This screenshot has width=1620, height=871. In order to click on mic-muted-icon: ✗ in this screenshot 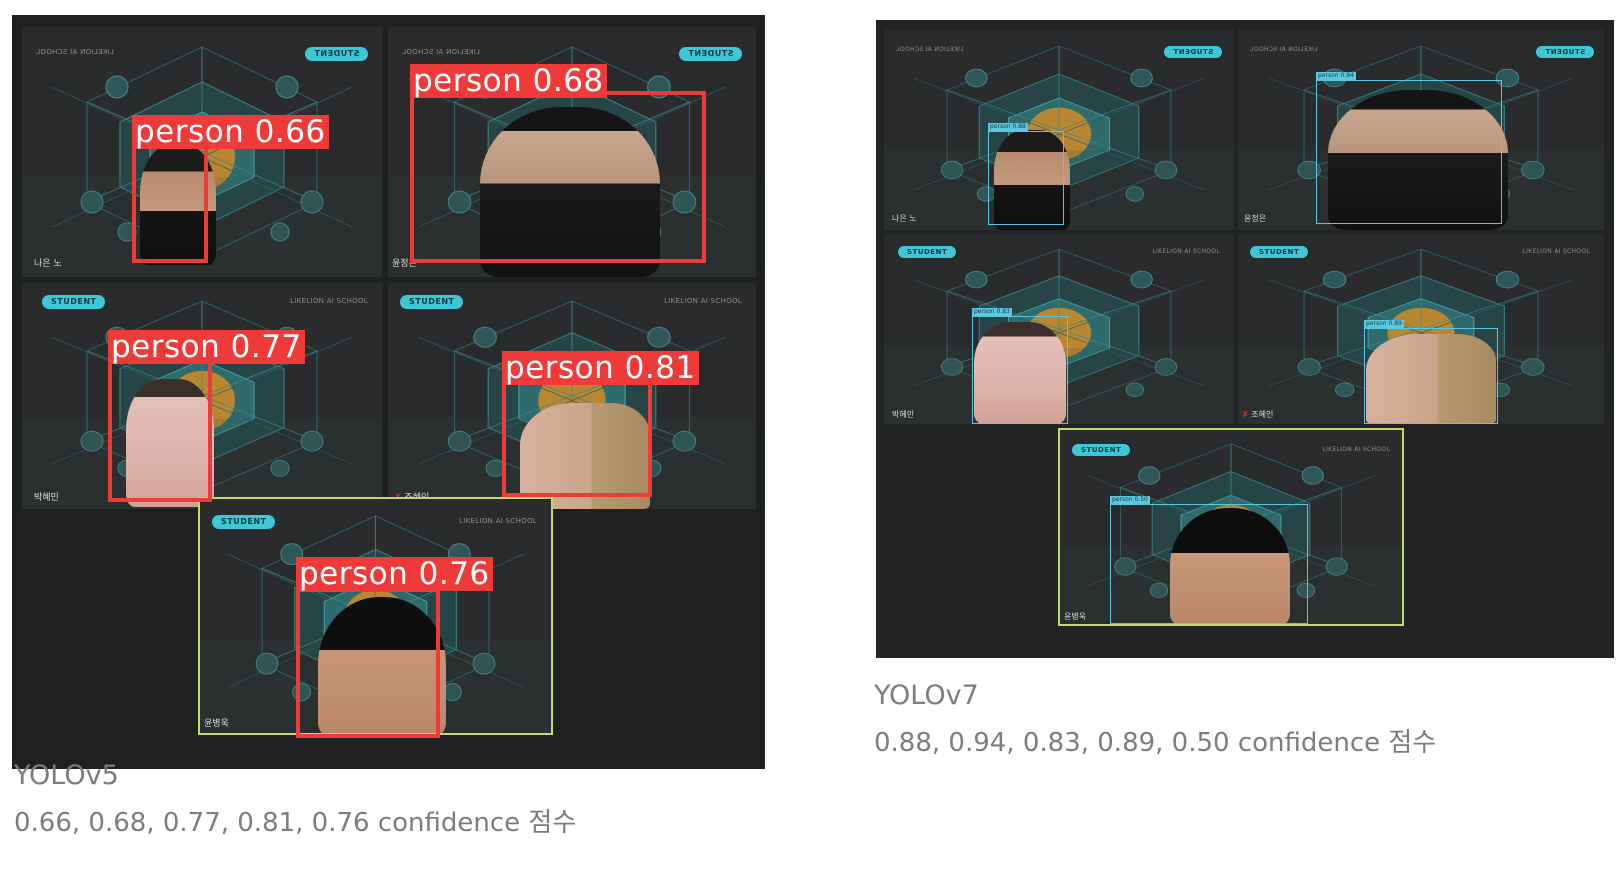, I will do `click(1245, 414)`.